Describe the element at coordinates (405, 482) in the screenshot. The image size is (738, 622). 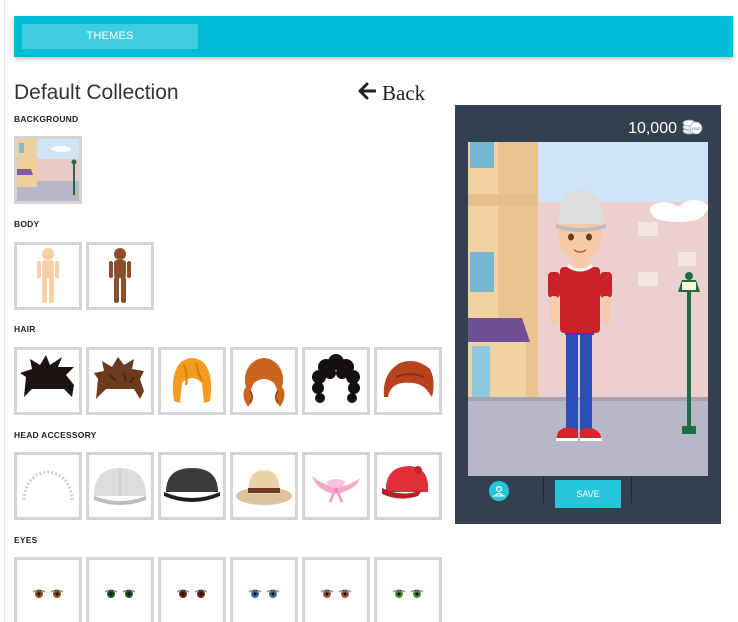
I see `red-cap-thumbnail` at that location.